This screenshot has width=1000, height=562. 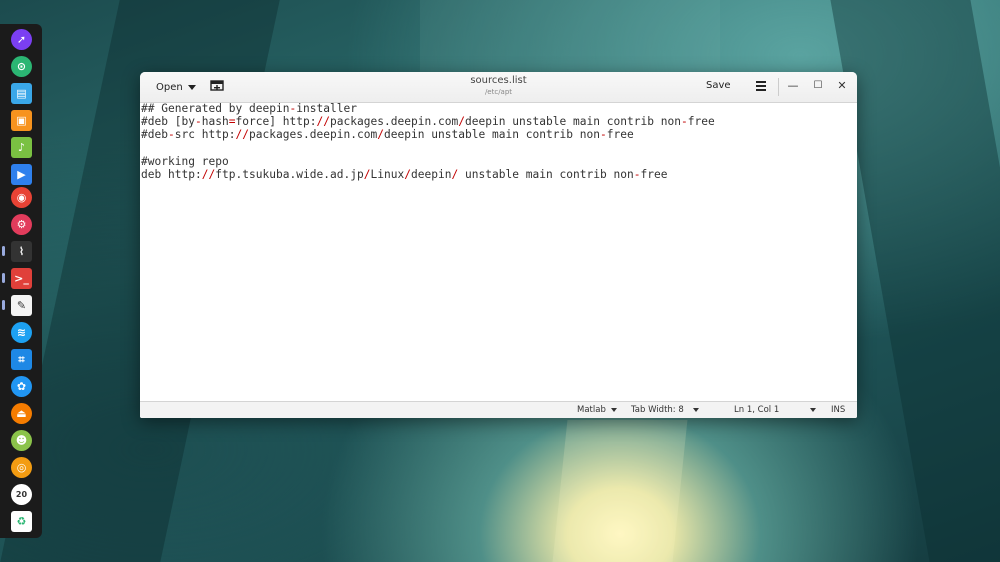 I want to click on status-bar: Matlab Tab Width: 8 Ln 1, Col 1 INS, so click(x=498, y=409).